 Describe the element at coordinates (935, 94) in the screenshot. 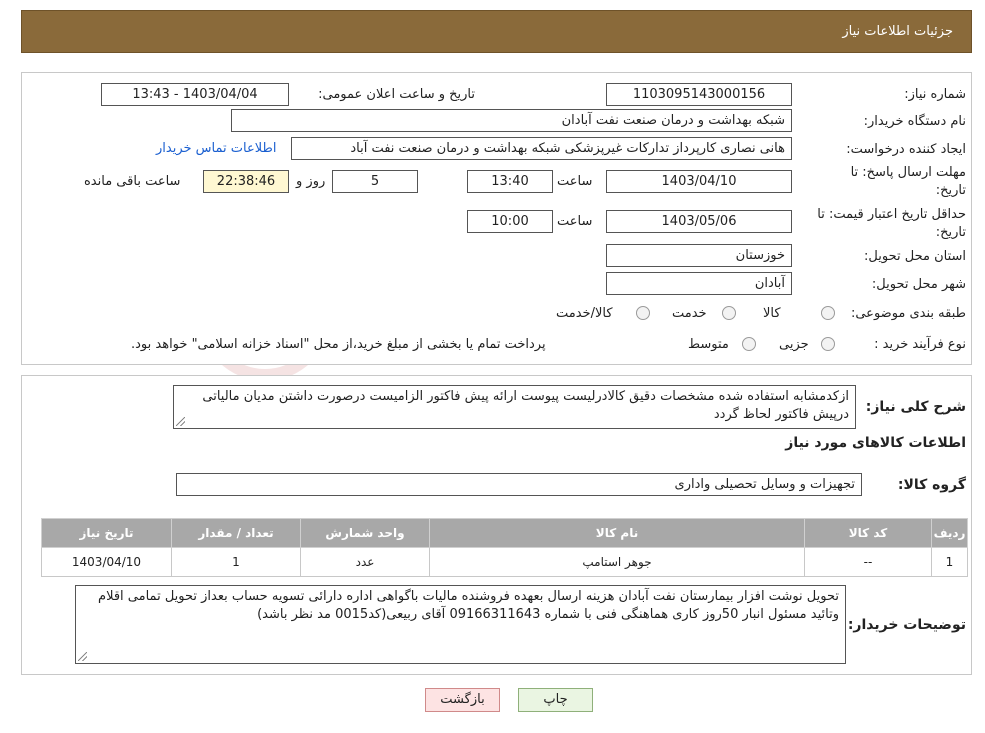

I see `need-number-label: شماره نیاز:` at that location.